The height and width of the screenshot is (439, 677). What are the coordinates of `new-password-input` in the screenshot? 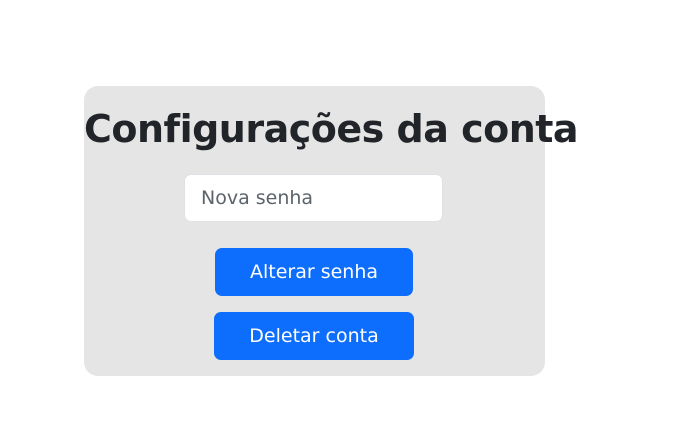 It's located at (313, 198).